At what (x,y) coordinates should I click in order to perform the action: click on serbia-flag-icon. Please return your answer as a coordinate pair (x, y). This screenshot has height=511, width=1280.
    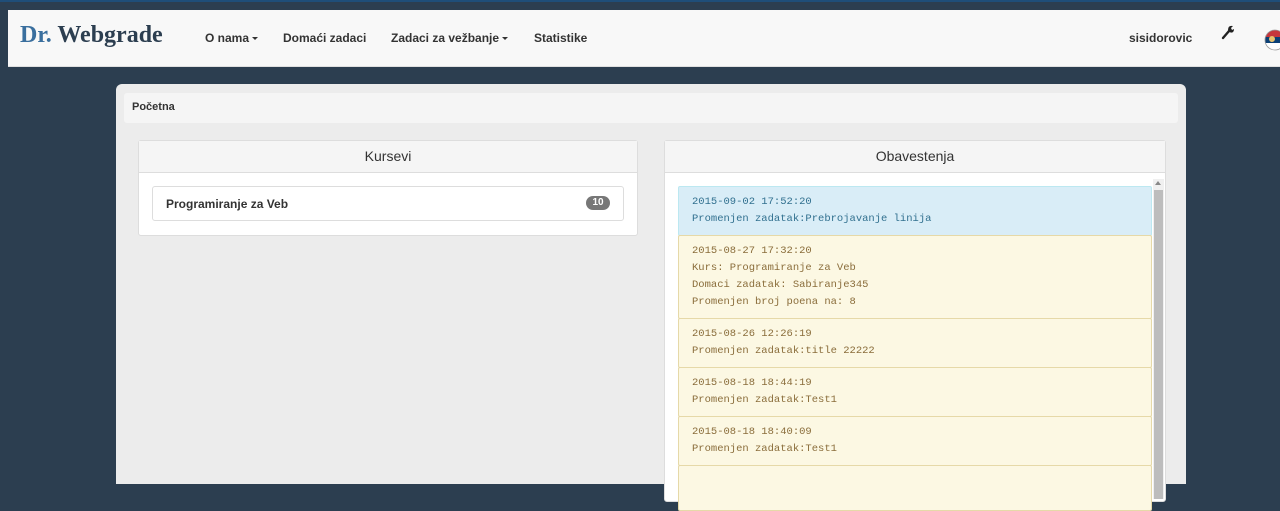
    Looking at the image, I should click on (1272, 42).